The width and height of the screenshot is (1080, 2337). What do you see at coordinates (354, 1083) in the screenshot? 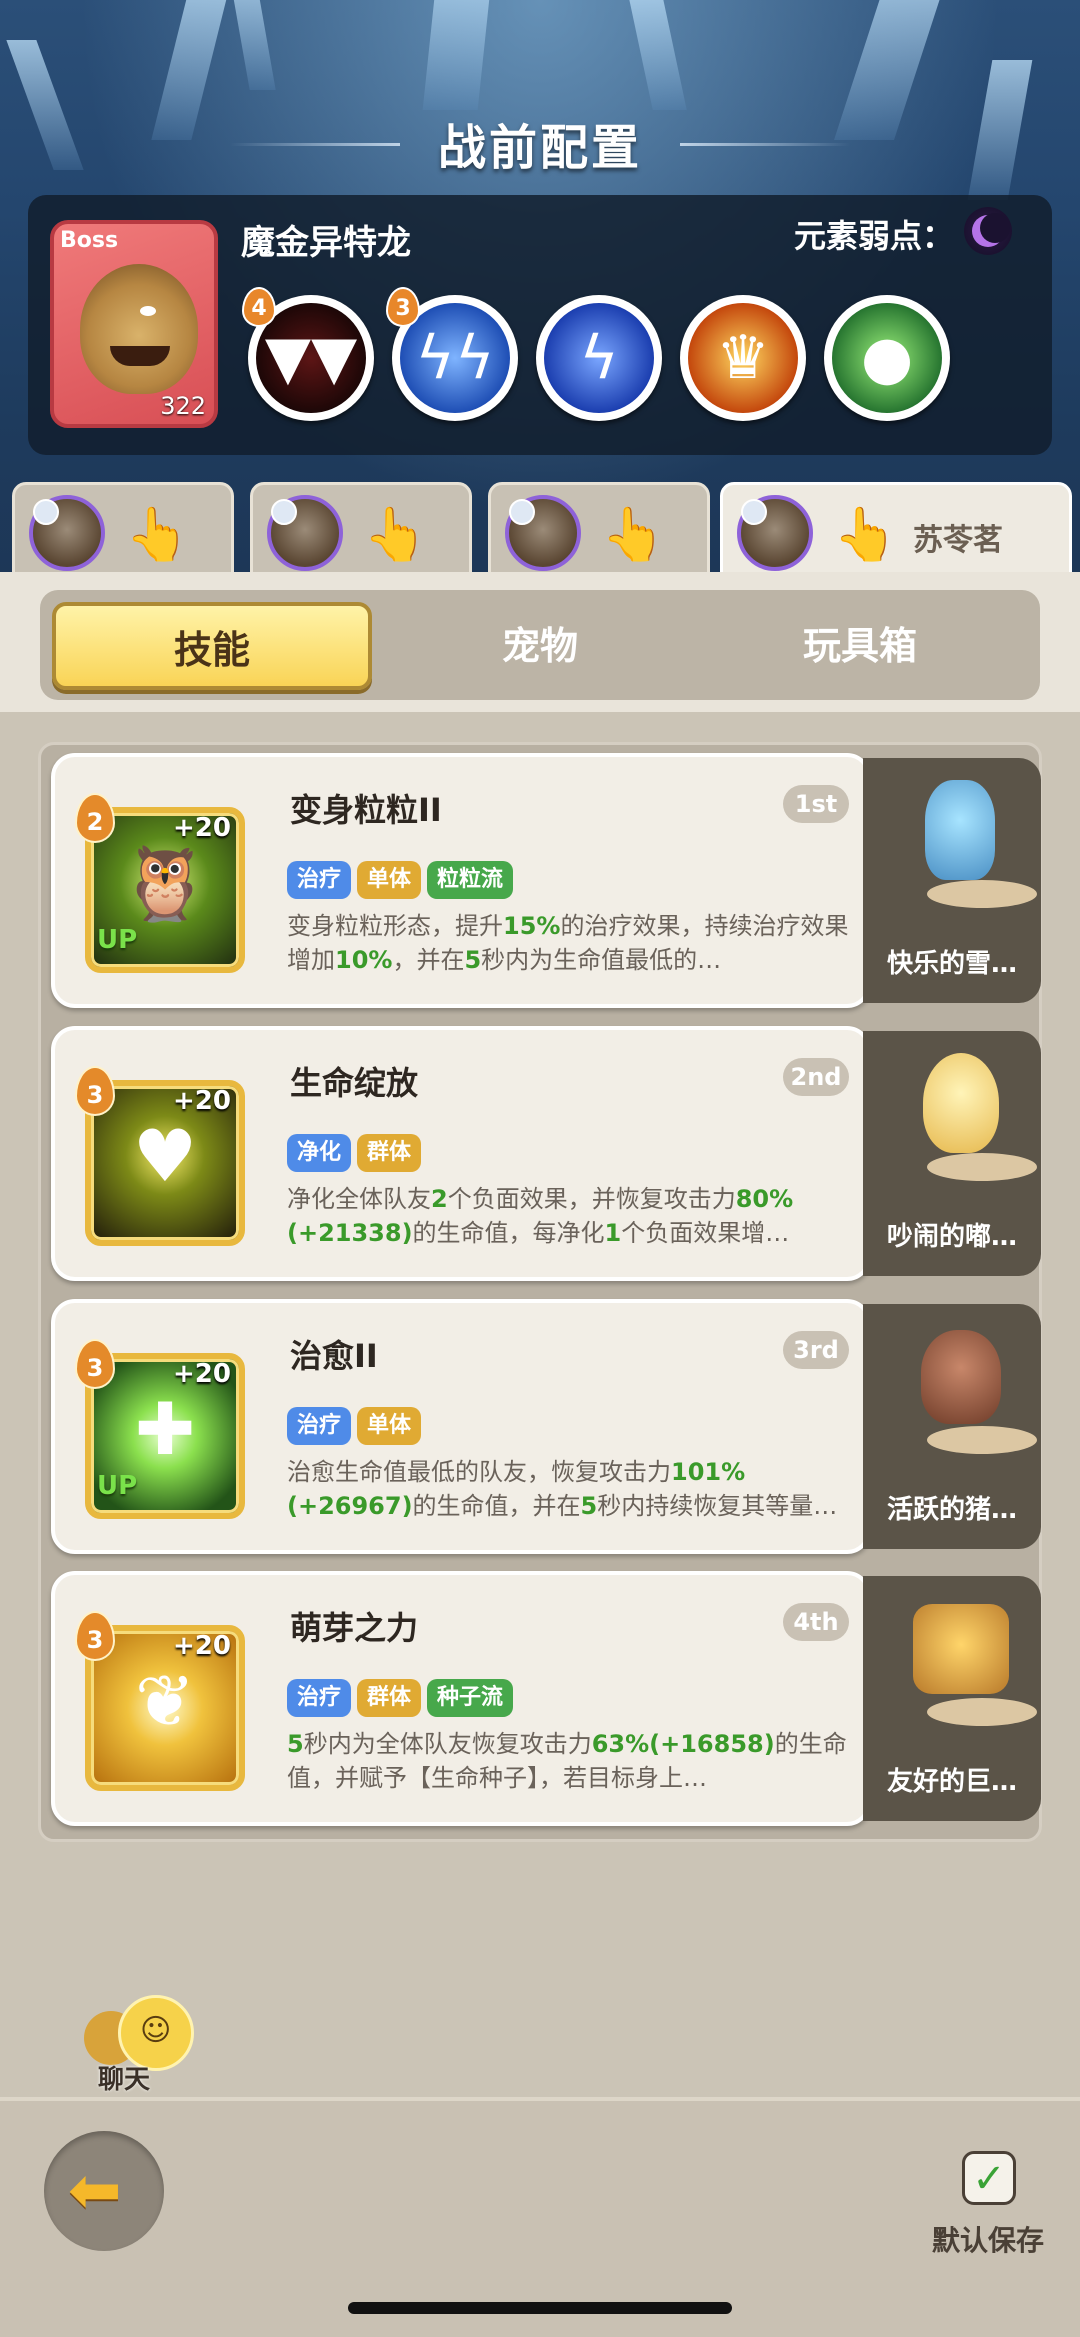
I see `skill-title: 生命绽放` at bounding box center [354, 1083].